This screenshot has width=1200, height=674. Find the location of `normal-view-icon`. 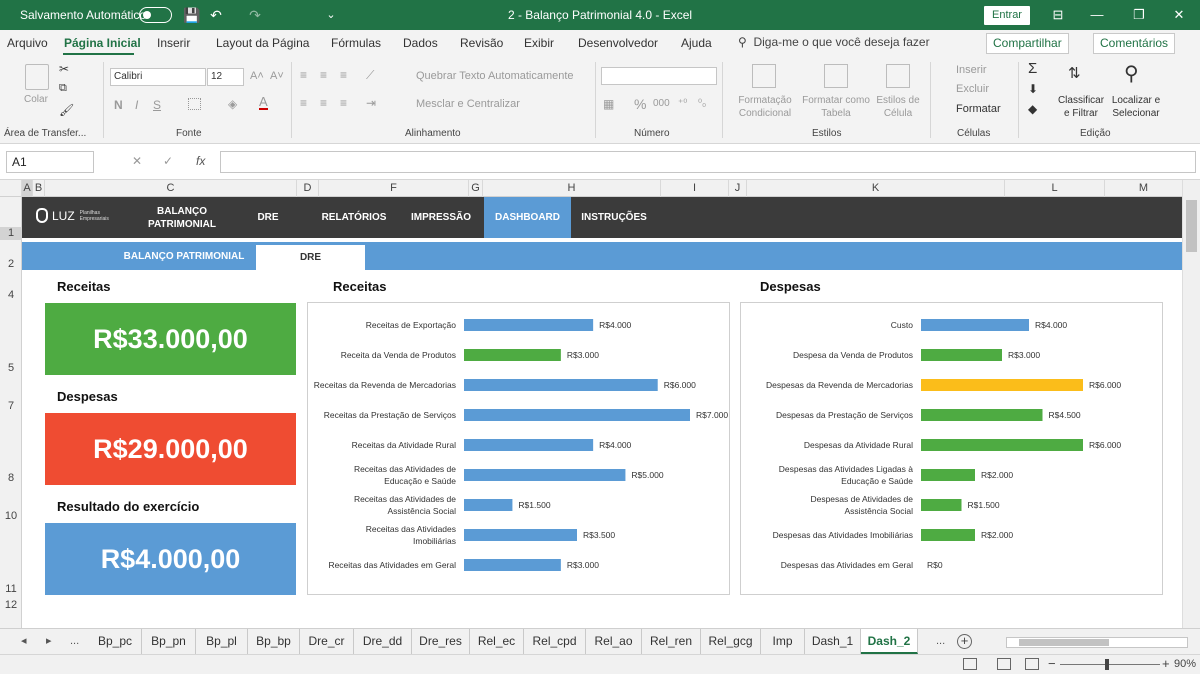

normal-view-icon is located at coordinates (970, 664).